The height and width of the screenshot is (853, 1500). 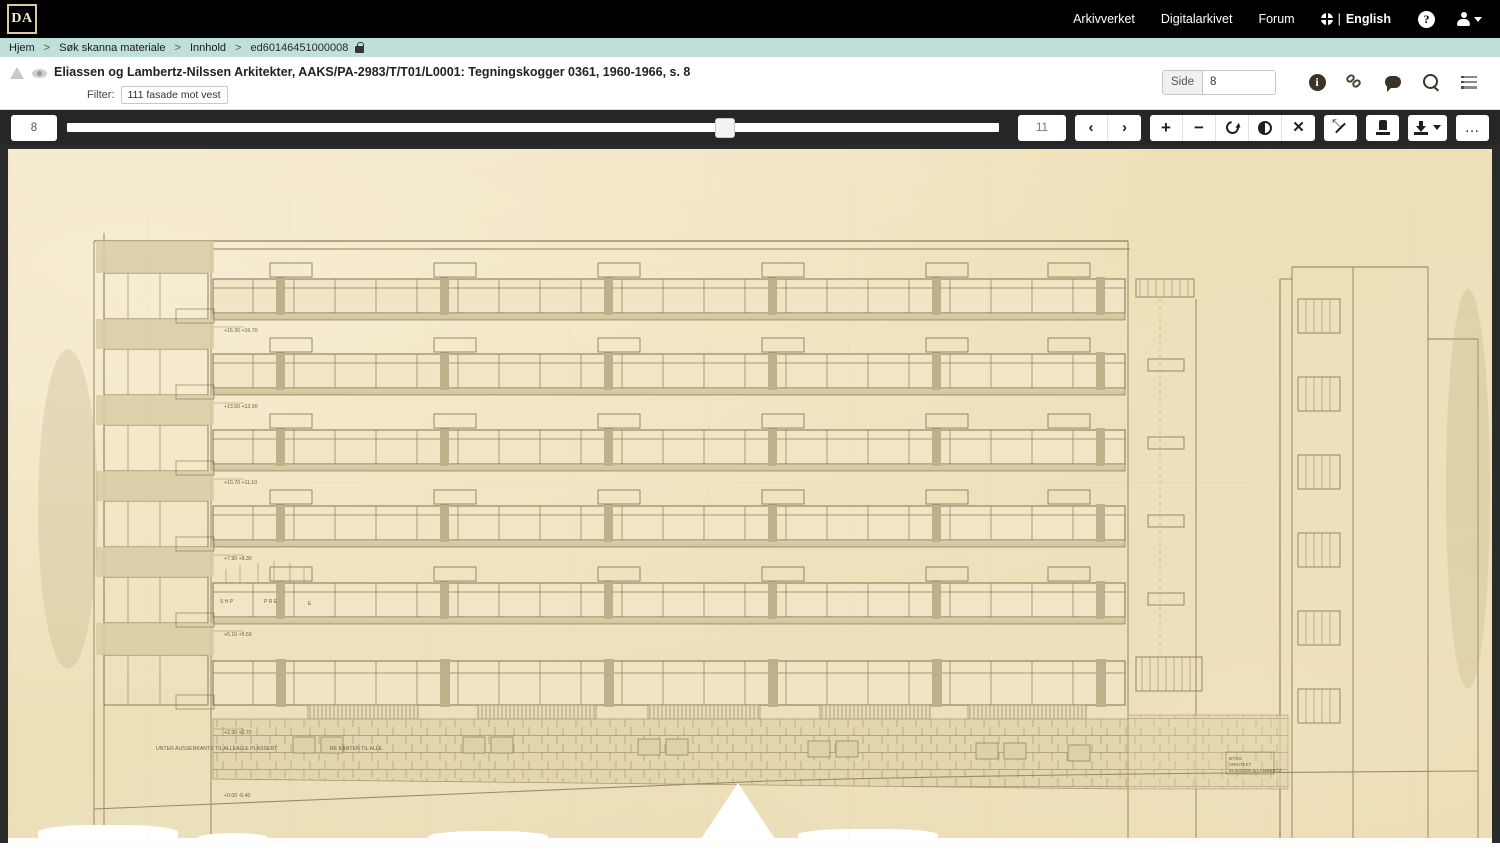 I want to click on filter-value-chip: 111 fasade mot vest, so click(x=174, y=95).